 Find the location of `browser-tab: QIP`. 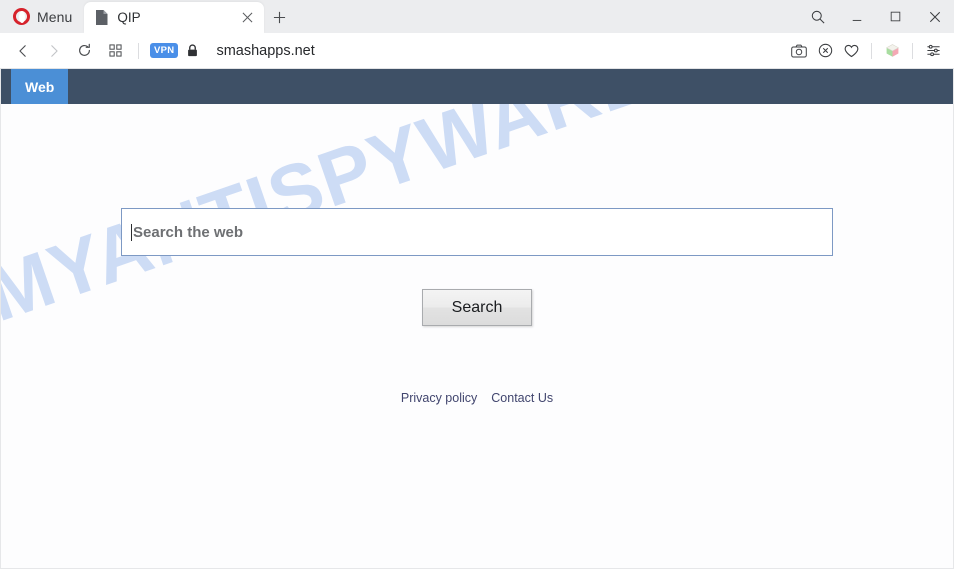

browser-tab: QIP is located at coordinates (174, 17).